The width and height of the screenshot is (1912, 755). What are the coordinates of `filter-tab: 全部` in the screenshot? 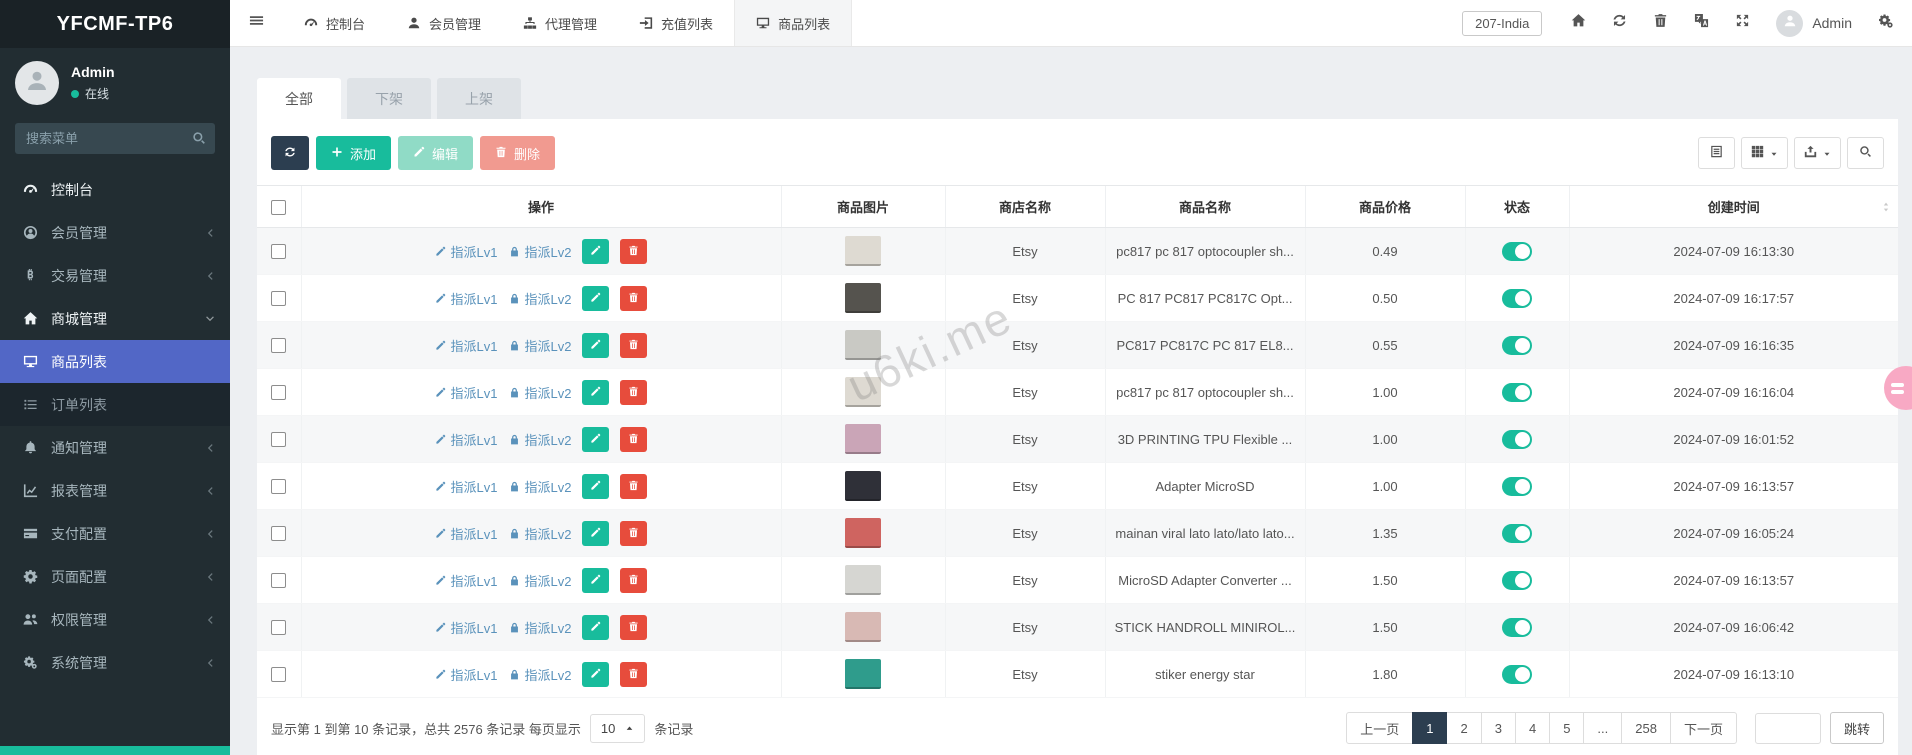 It's located at (299, 98).